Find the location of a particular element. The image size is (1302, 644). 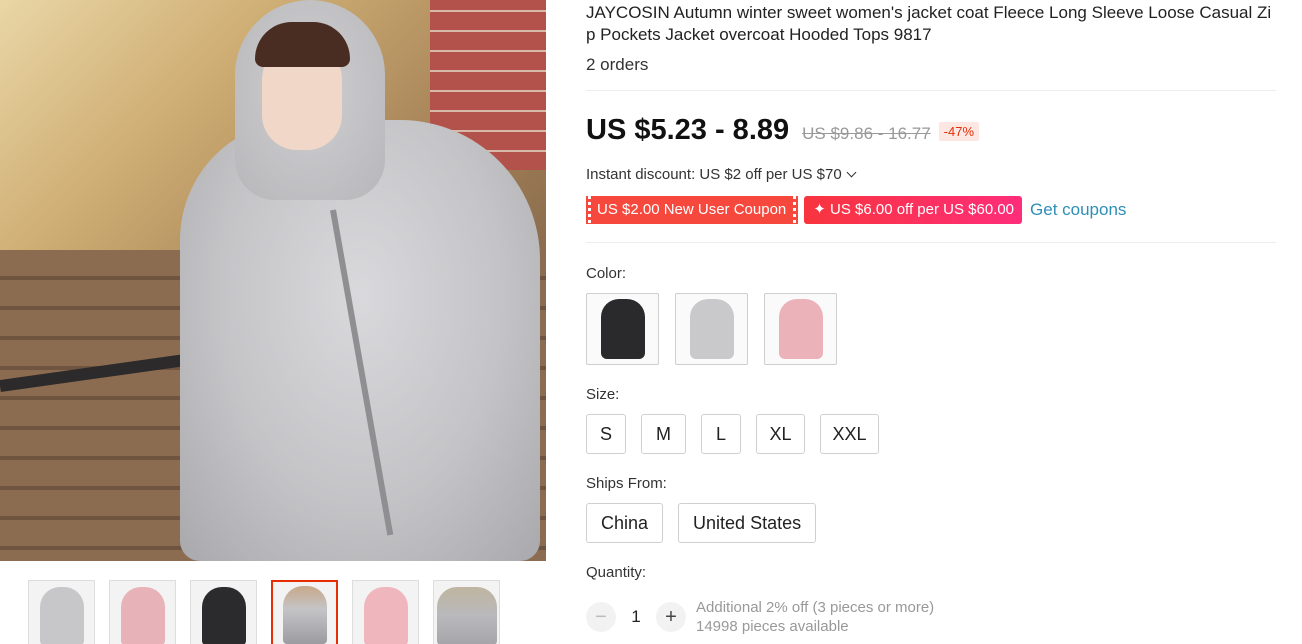

size-option-l: L is located at coordinates (721, 434).